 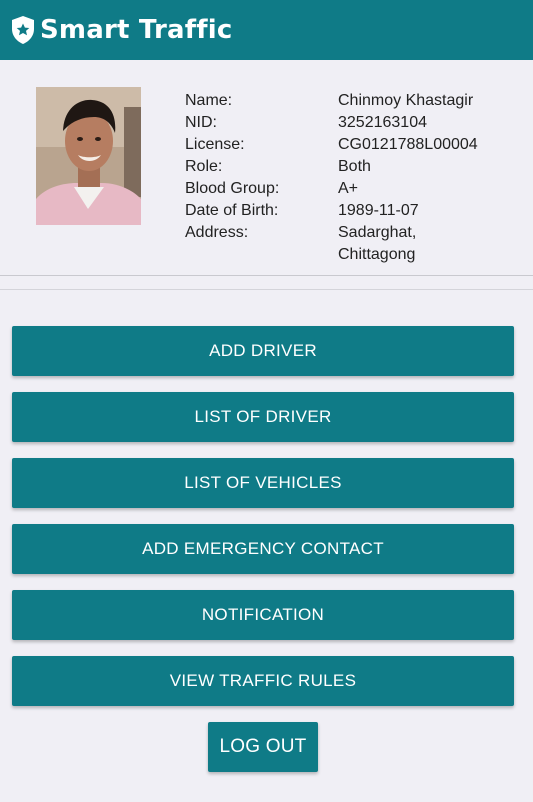 What do you see at coordinates (377, 254) in the screenshot?
I see `address-line-2: Chittagong` at bounding box center [377, 254].